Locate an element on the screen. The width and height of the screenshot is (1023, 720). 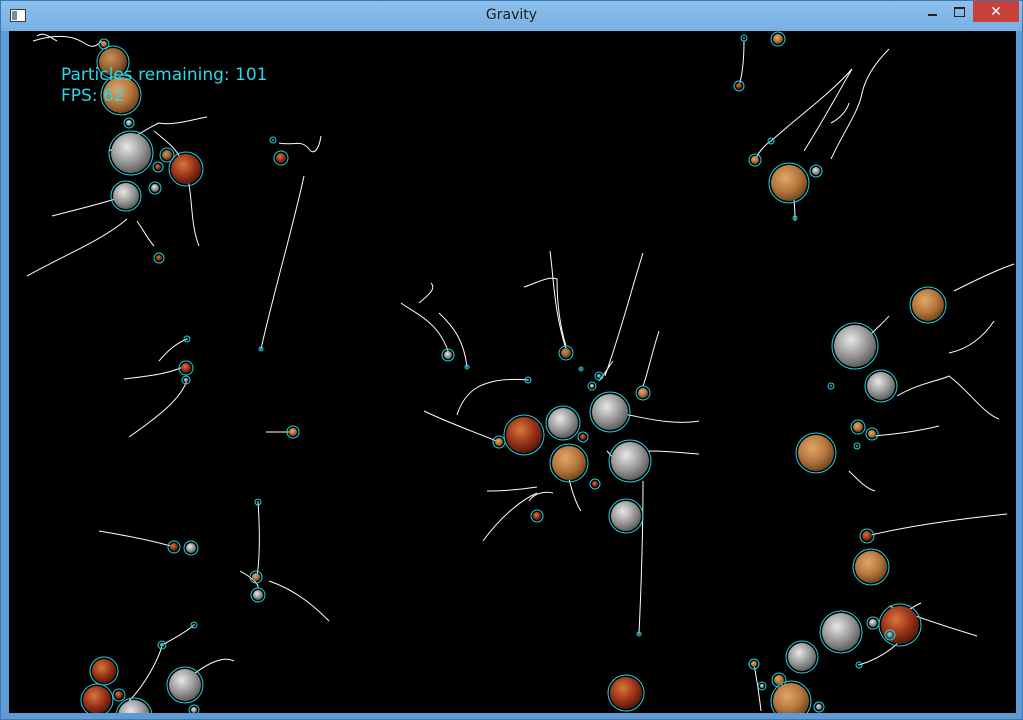
window-title: Gravity is located at coordinates (511, 15).